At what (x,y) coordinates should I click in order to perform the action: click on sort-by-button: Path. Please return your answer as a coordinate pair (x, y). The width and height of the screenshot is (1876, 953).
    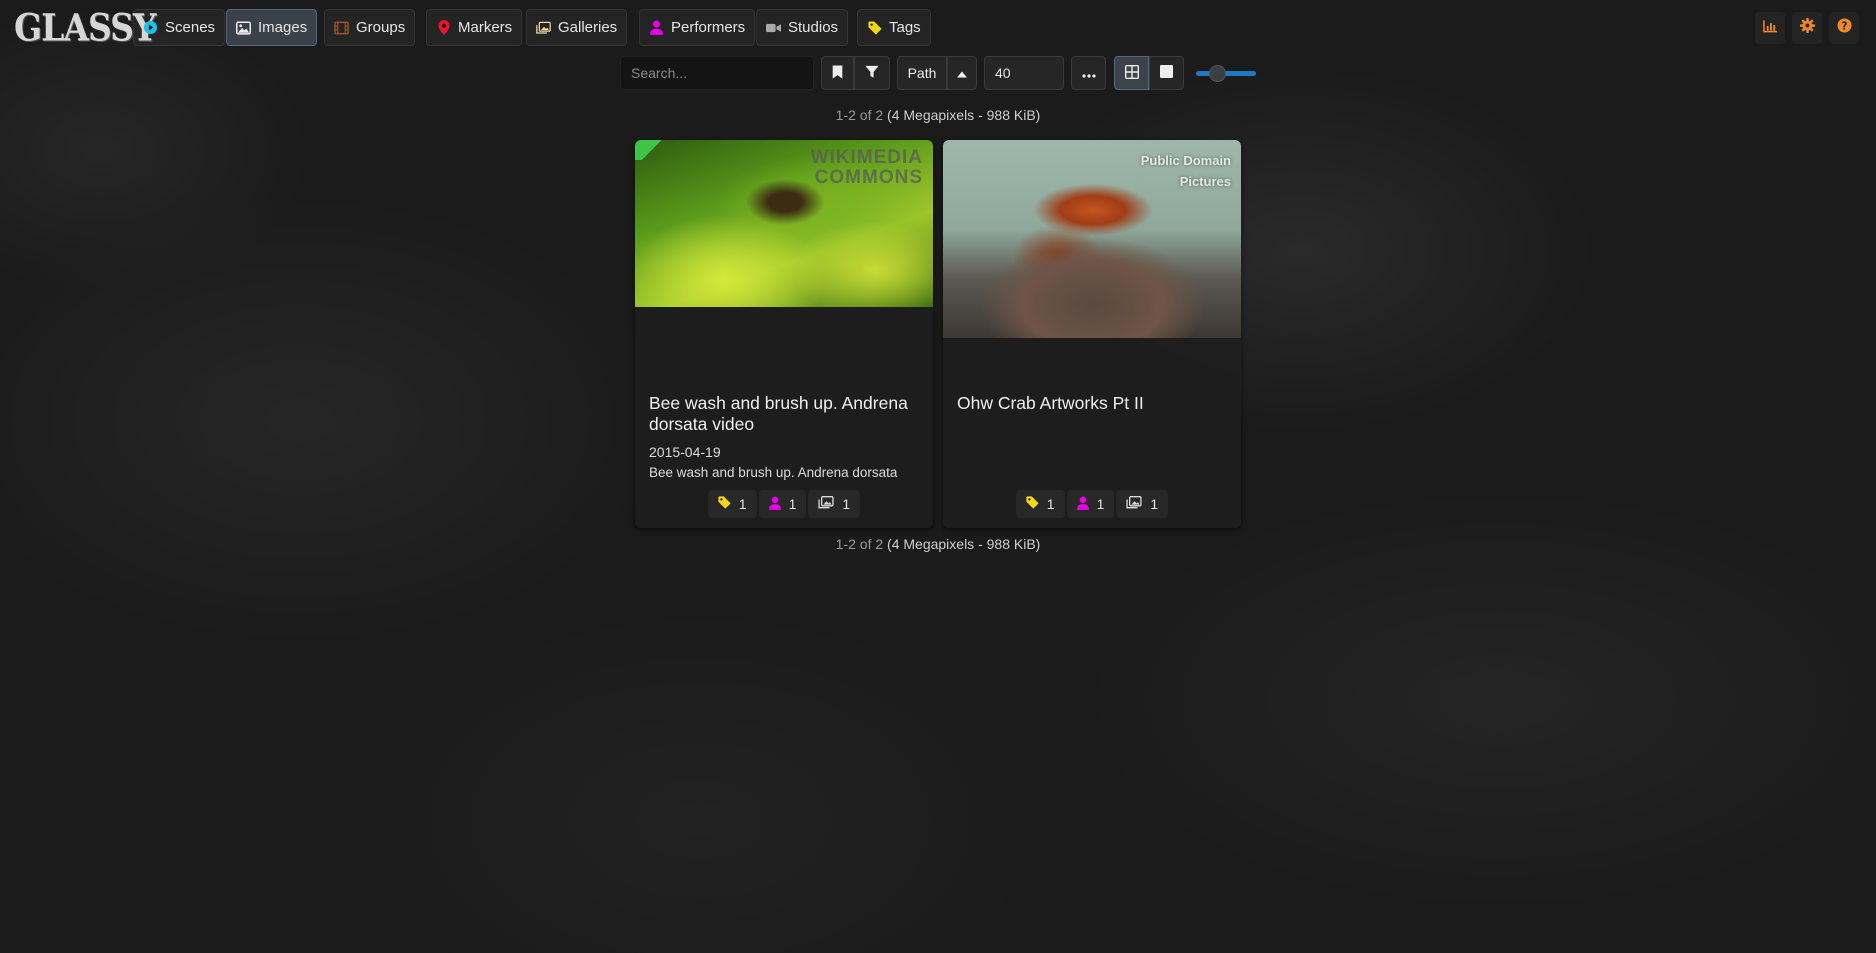
    Looking at the image, I should click on (922, 73).